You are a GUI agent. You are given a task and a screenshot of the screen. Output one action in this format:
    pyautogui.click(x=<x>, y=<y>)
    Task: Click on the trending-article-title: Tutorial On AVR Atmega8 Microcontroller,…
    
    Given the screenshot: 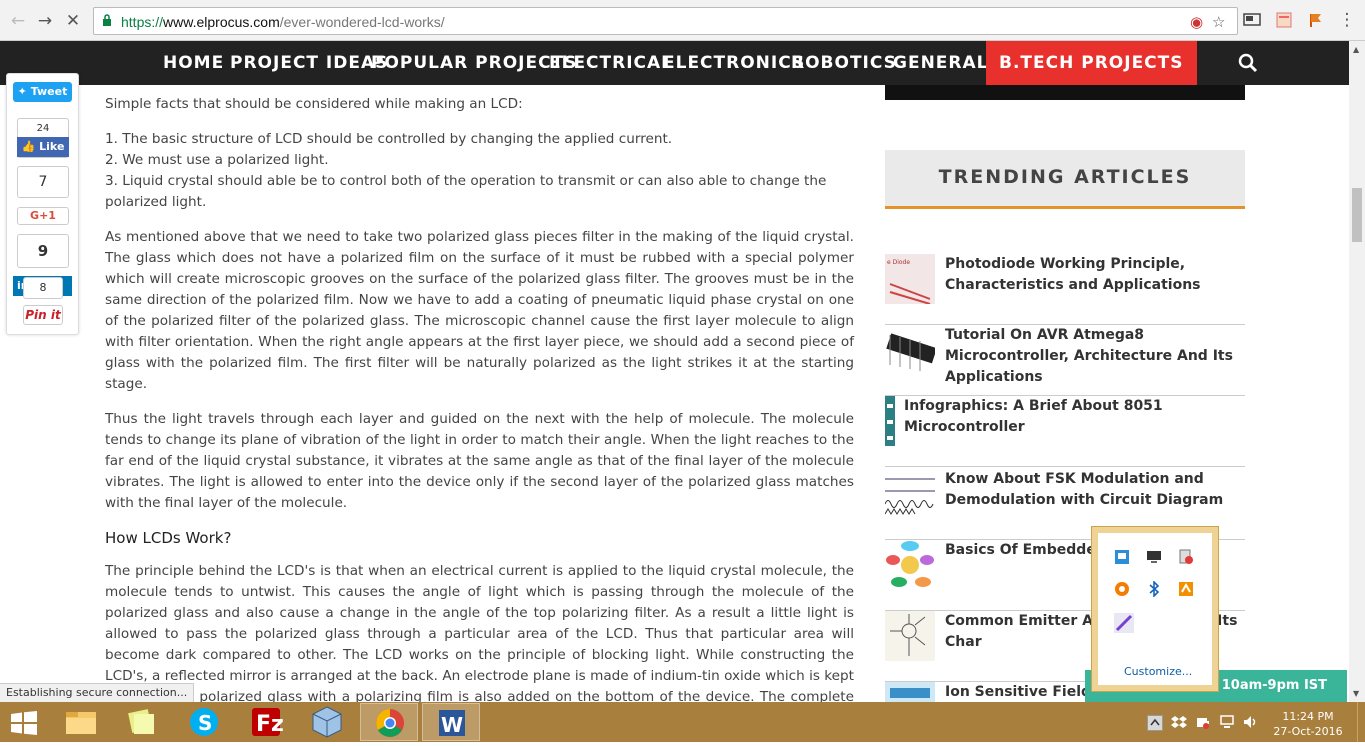 What is the action you would take?
    pyautogui.click(x=1095, y=356)
    